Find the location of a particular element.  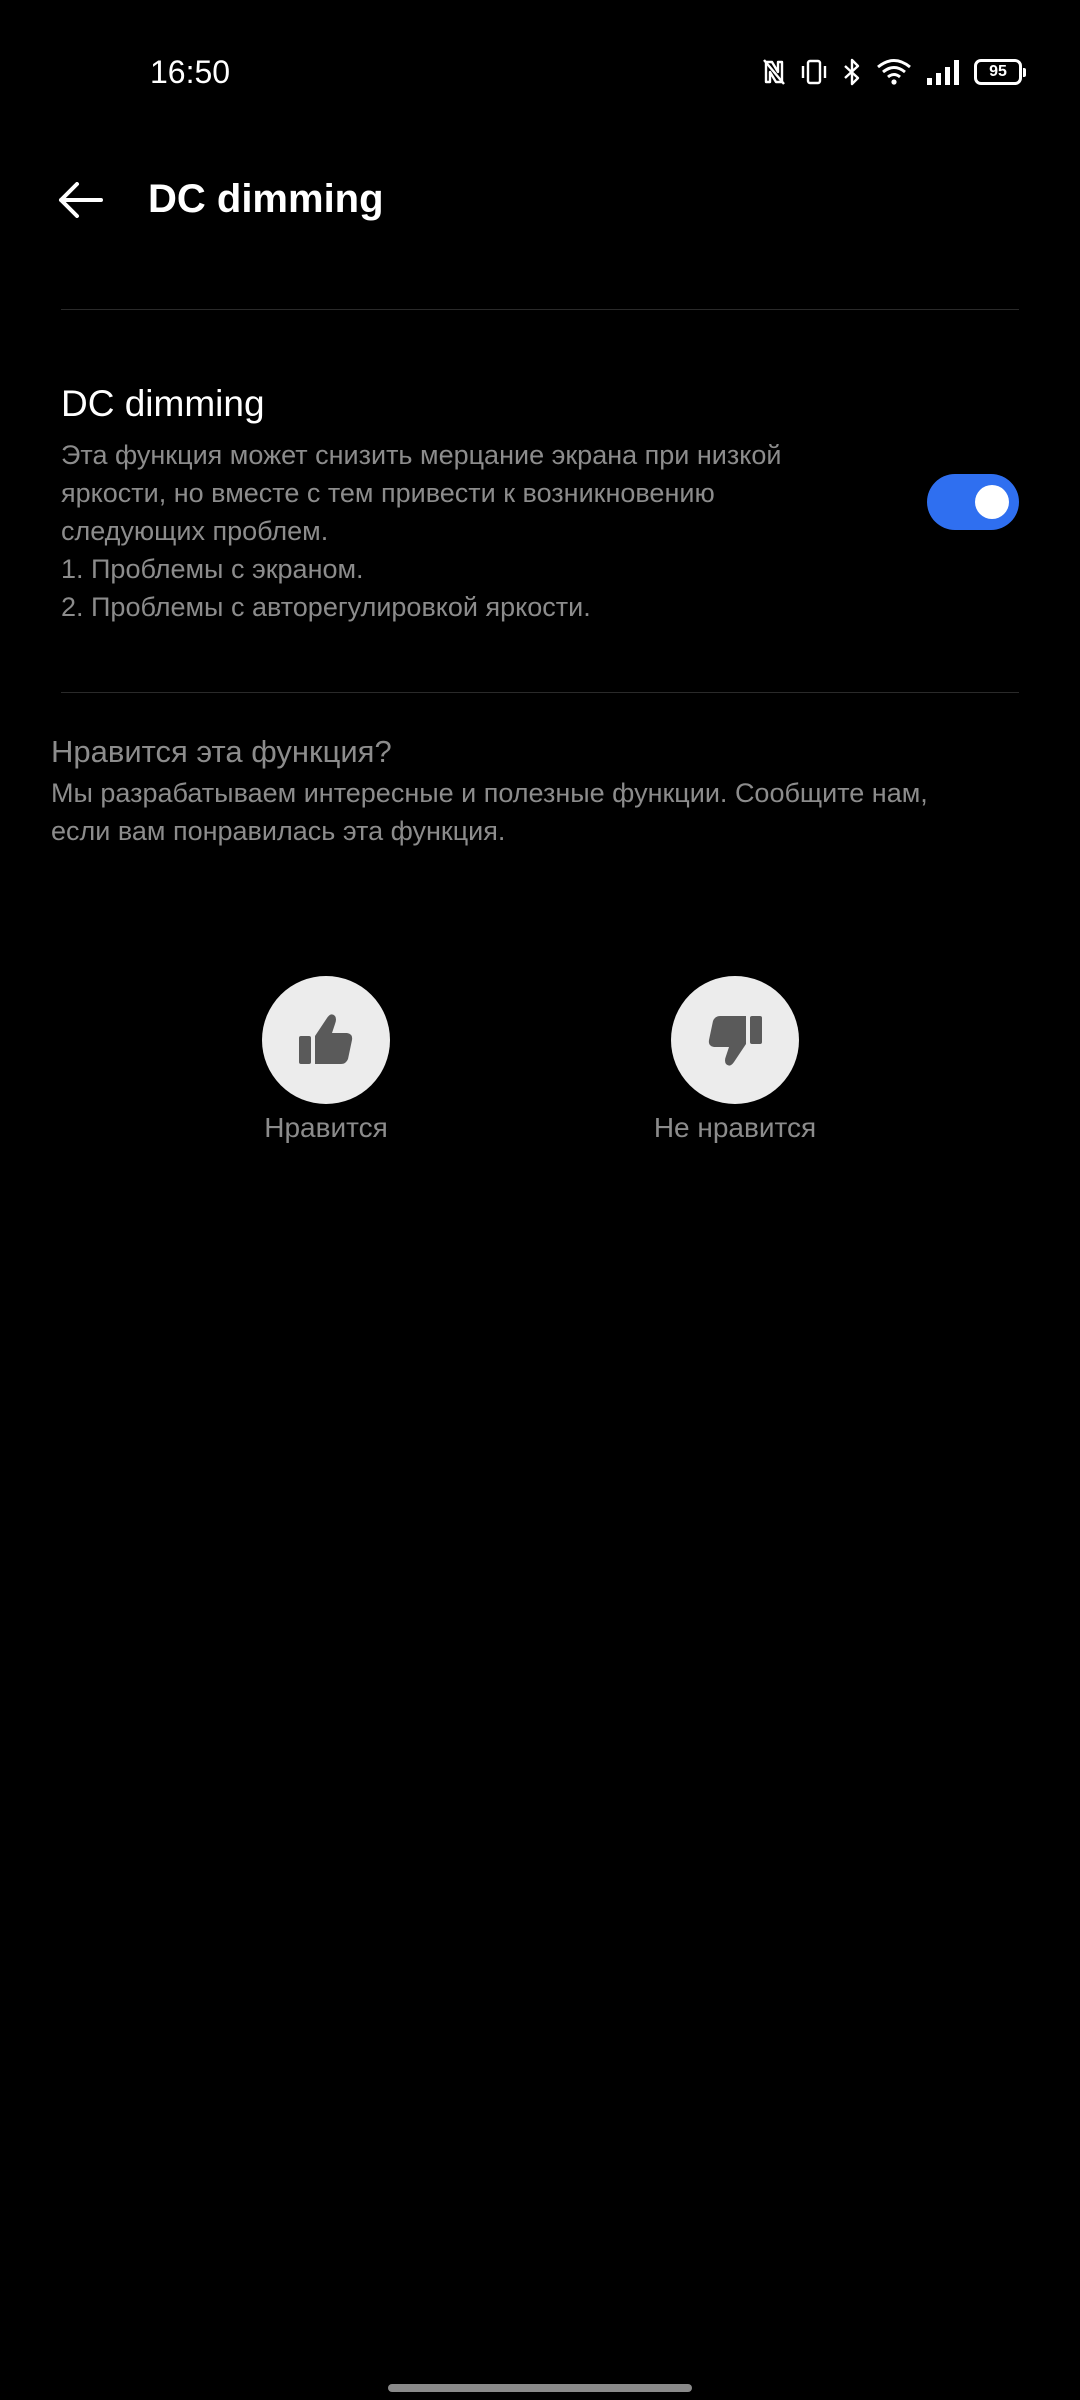

nfc-icon is located at coordinates (774, 72).